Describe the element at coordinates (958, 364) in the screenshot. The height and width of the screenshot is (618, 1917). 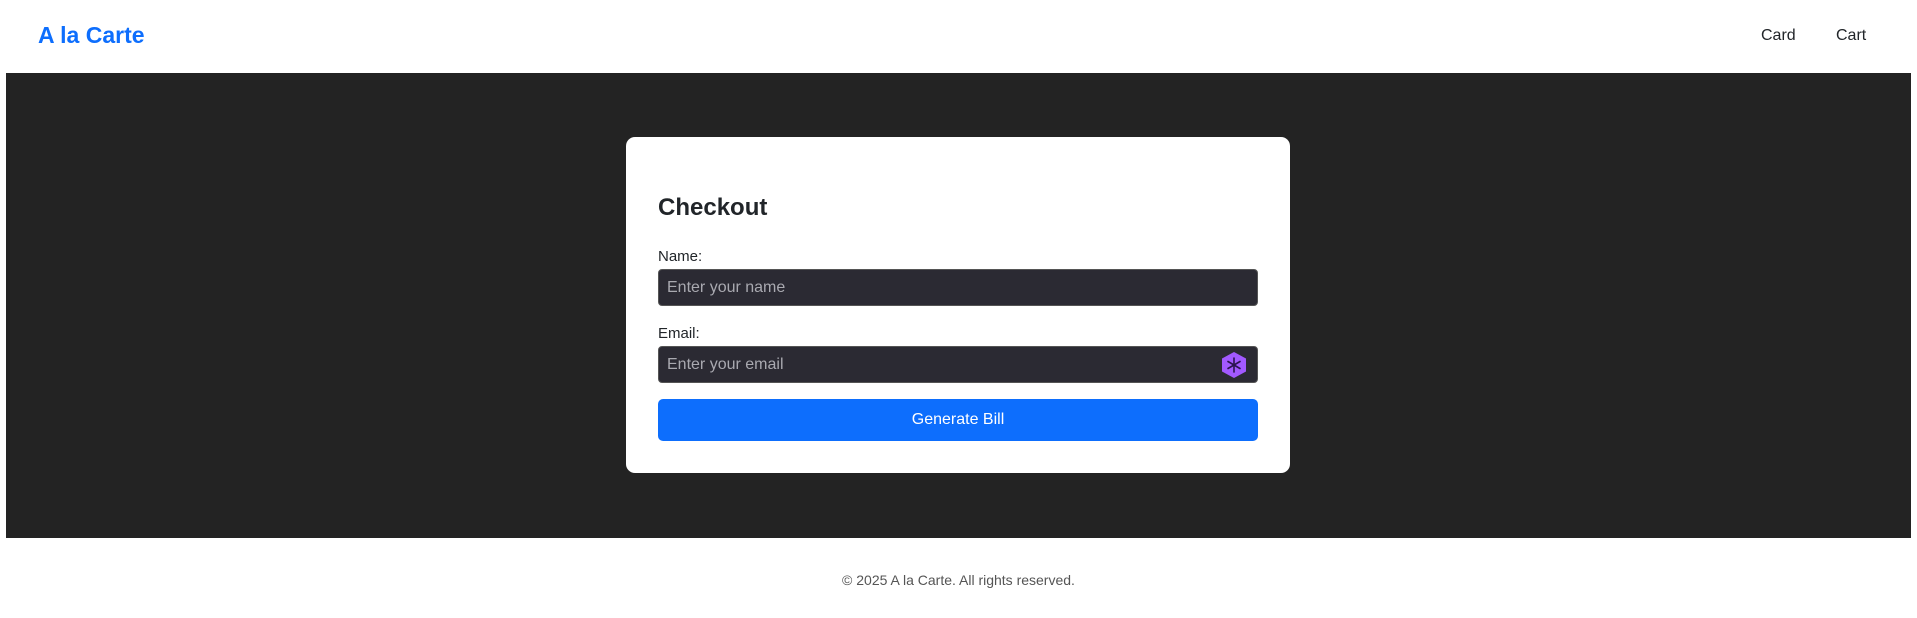
I see `email-input` at that location.